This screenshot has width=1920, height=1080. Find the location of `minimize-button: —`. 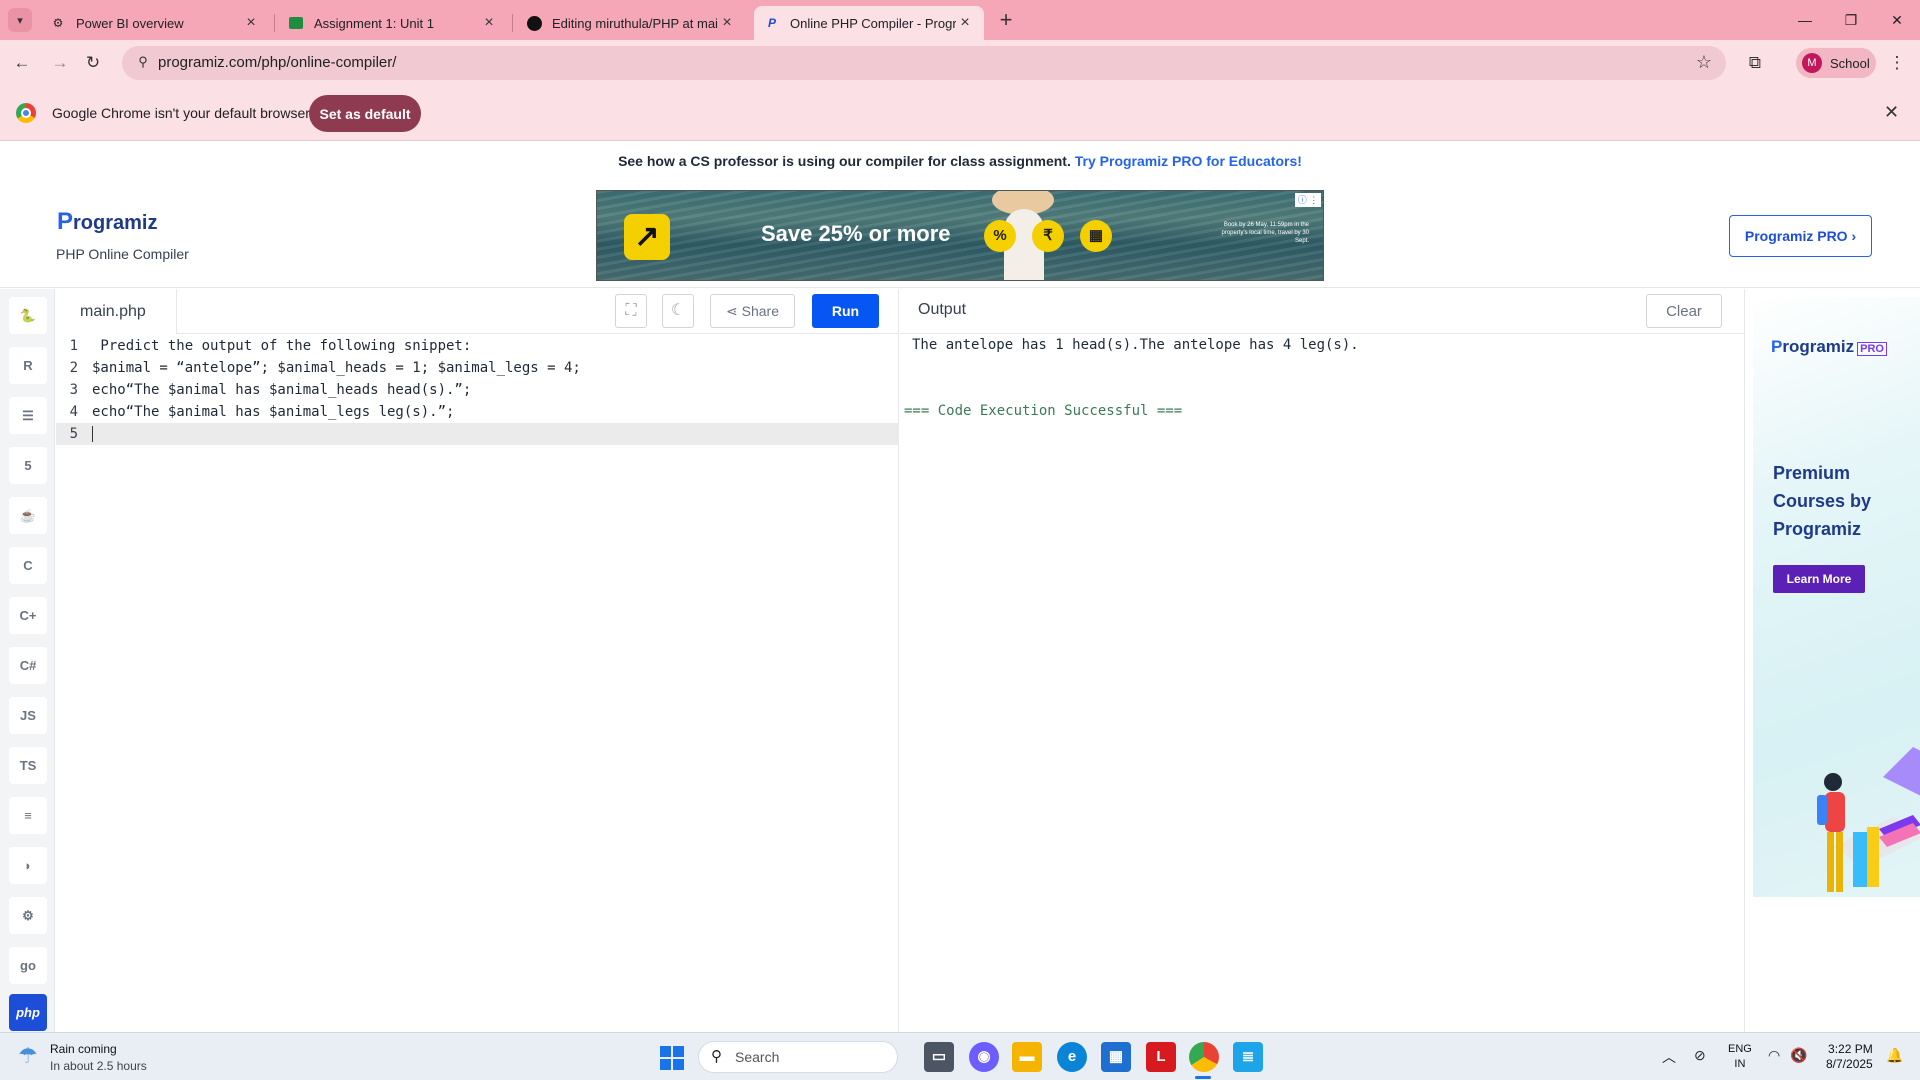

minimize-button: — is located at coordinates (1805, 20).